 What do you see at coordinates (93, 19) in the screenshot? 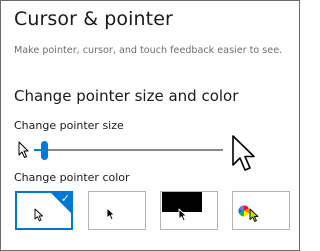
I see `page-title: Cursor & pointer` at bounding box center [93, 19].